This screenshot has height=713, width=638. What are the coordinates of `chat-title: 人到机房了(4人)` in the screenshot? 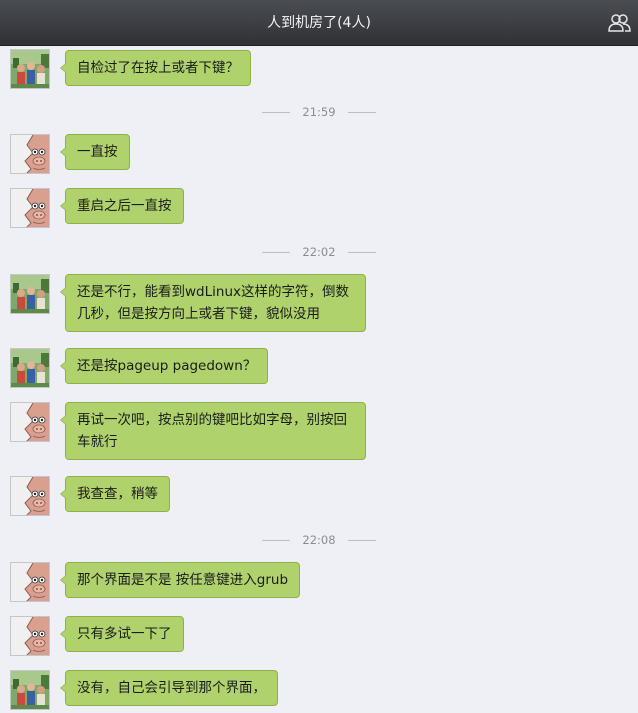 It's located at (319, 23).